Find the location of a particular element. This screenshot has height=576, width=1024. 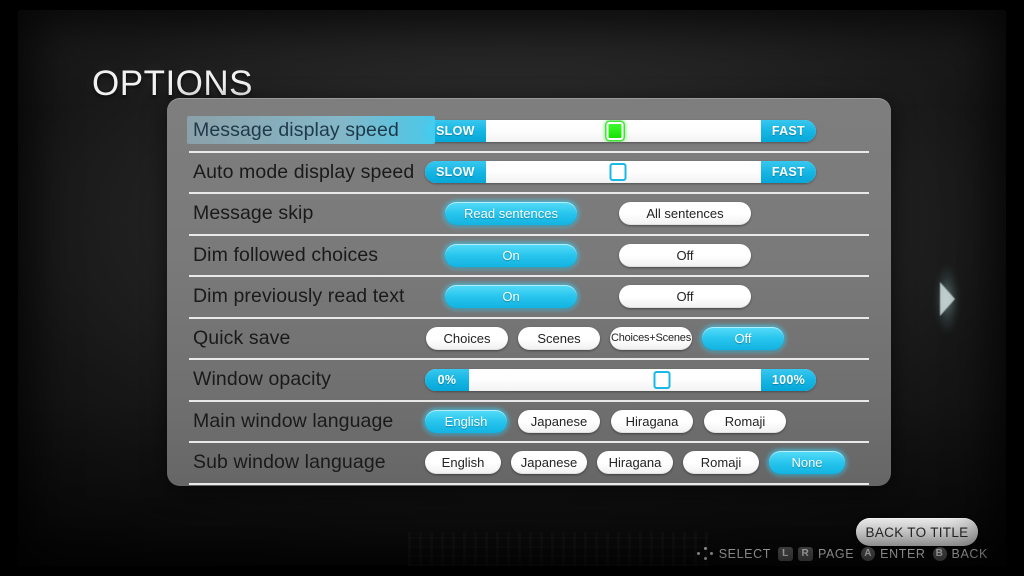

option-label-quick-save: Quick save is located at coordinates (242, 337).